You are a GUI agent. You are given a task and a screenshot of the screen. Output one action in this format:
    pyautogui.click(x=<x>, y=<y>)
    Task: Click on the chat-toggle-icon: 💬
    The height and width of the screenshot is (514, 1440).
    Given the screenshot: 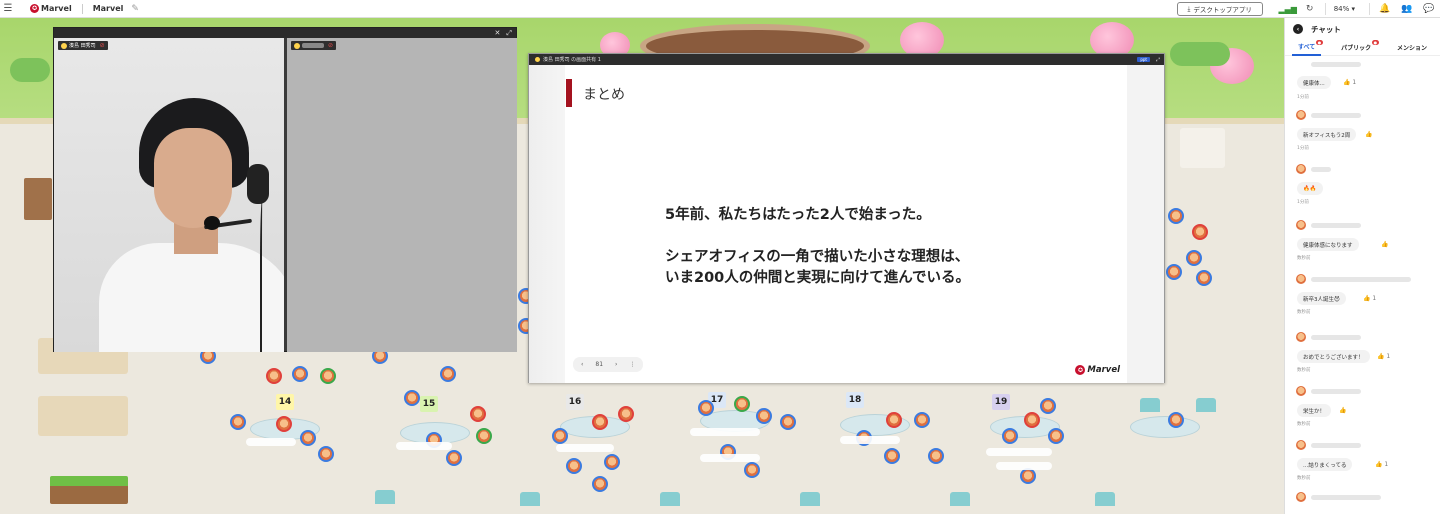 What is the action you would take?
    pyautogui.click(x=1429, y=9)
    